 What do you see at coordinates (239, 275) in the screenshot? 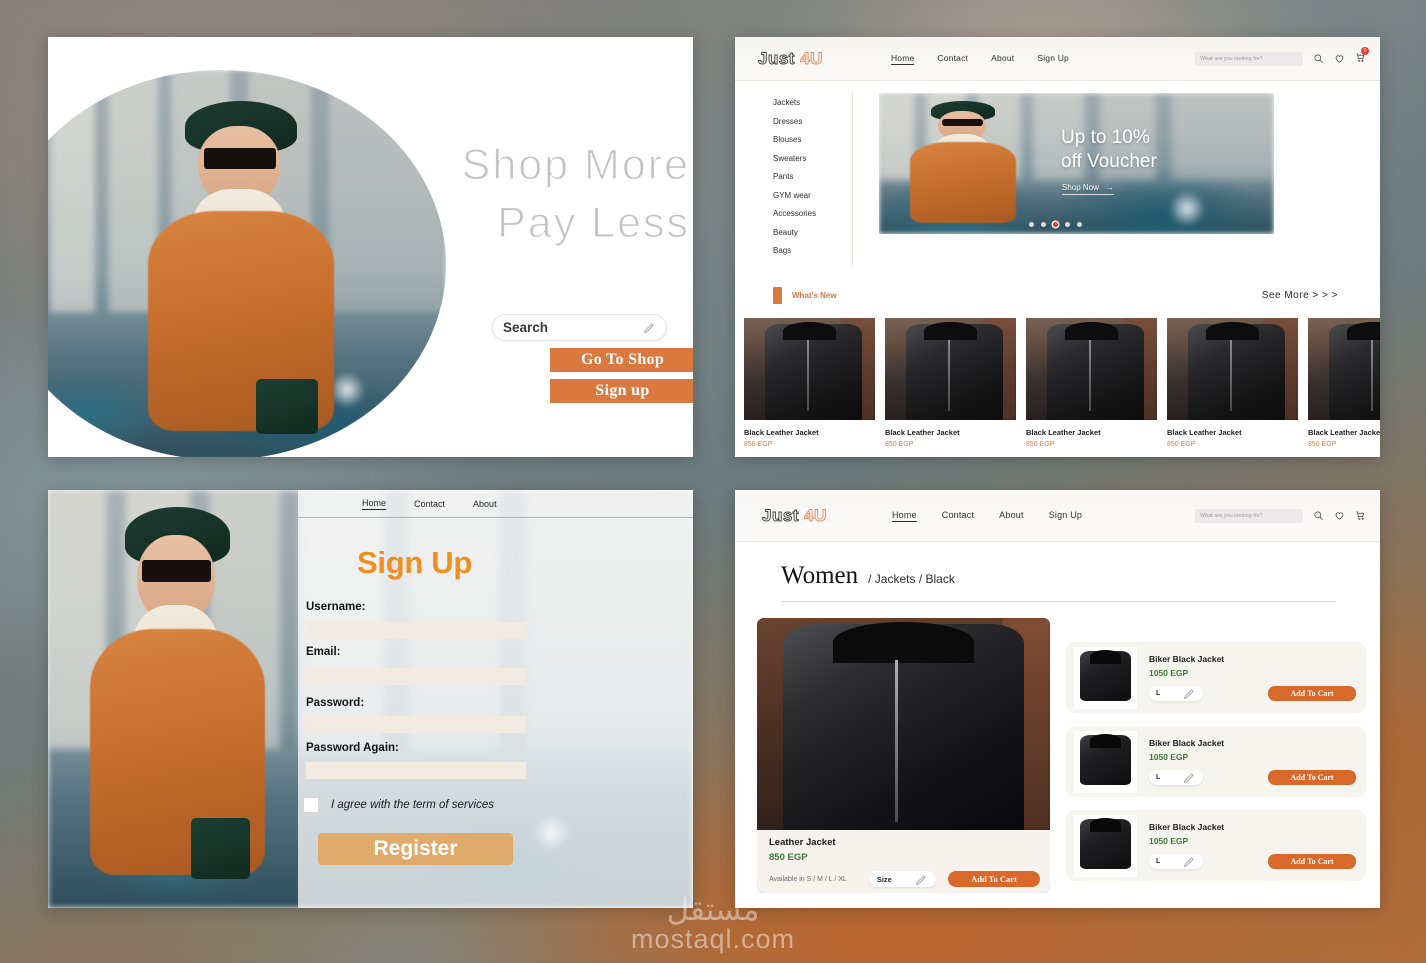
I see `model-figure` at bounding box center [239, 275].